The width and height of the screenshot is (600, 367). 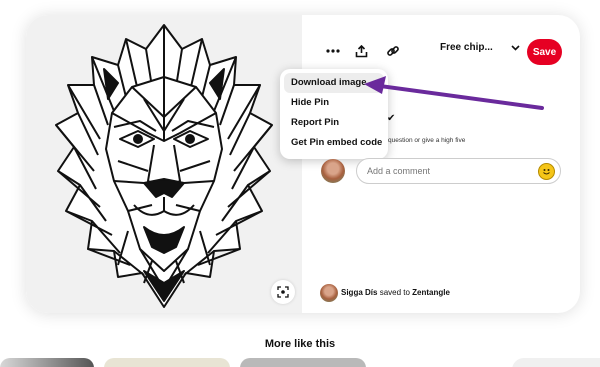 What do you see at coordinates (391, 118) in the screenshot?
I see `check-mark: ✔` at bounding box center [391, 118].